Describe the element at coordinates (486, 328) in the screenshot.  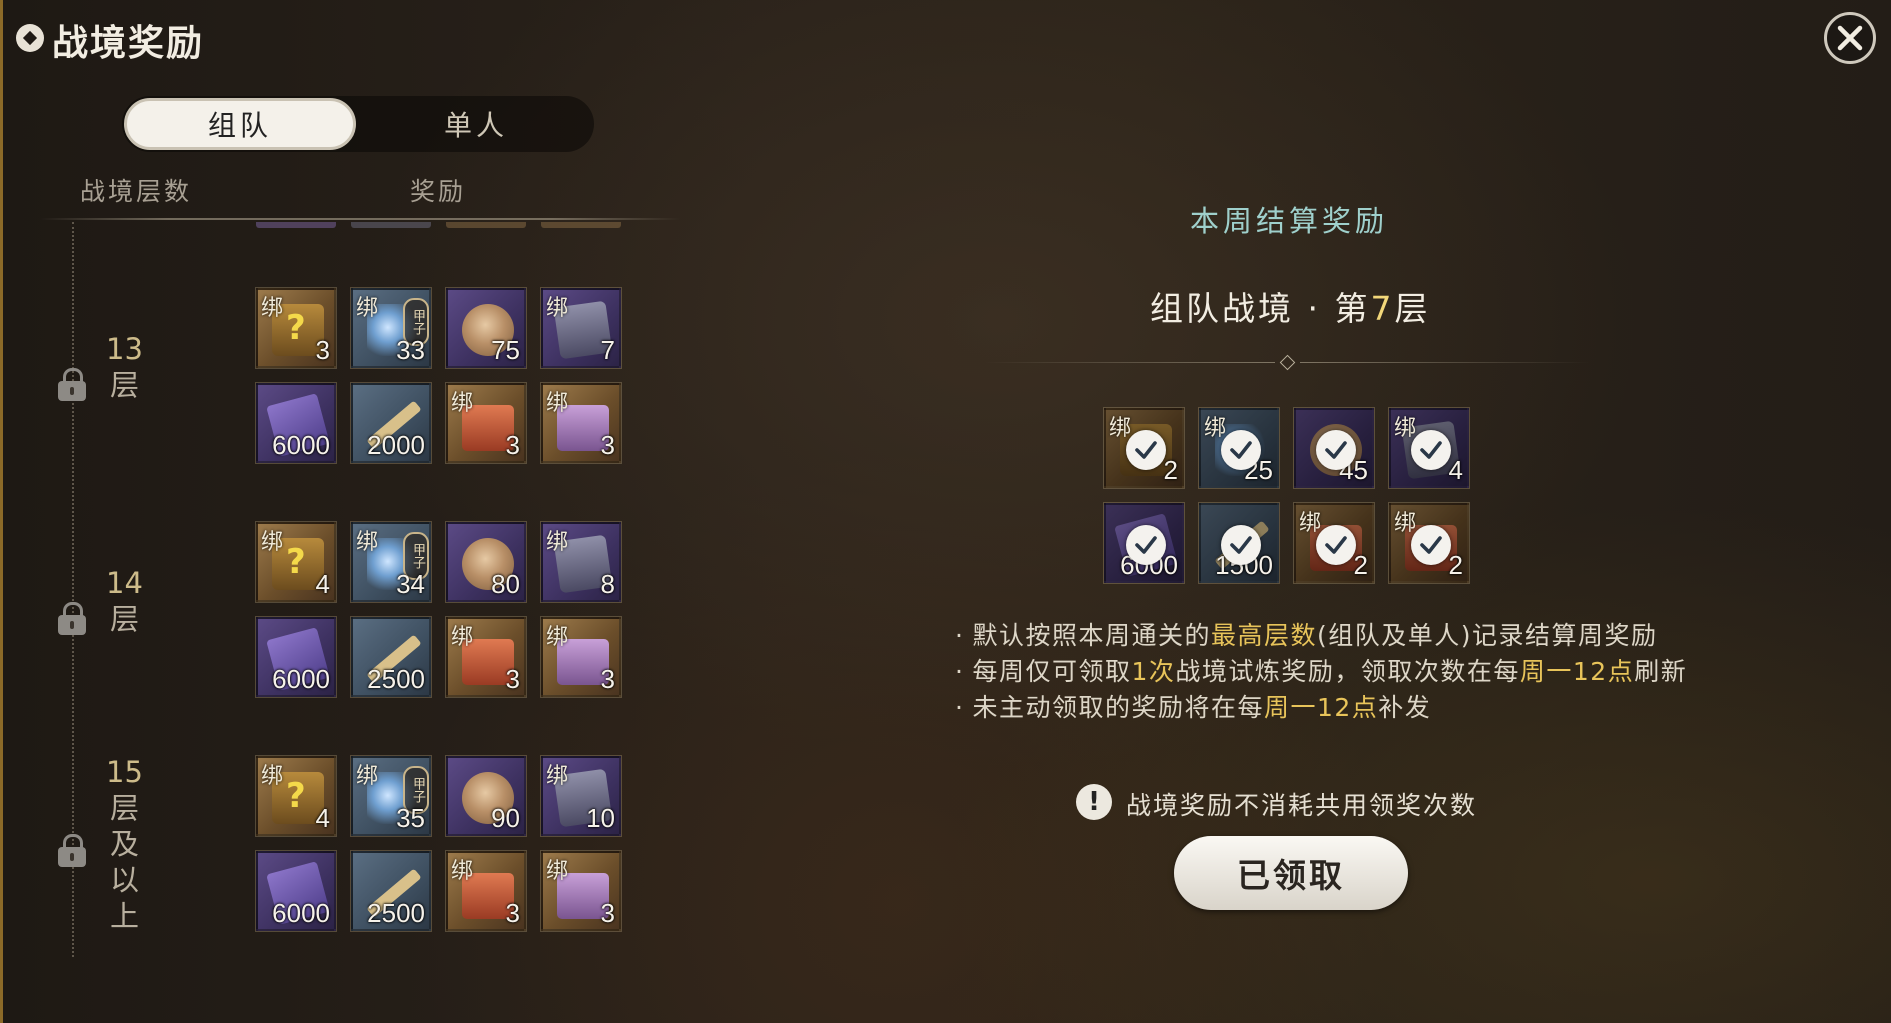
I see `reward-item: 75` at that location.